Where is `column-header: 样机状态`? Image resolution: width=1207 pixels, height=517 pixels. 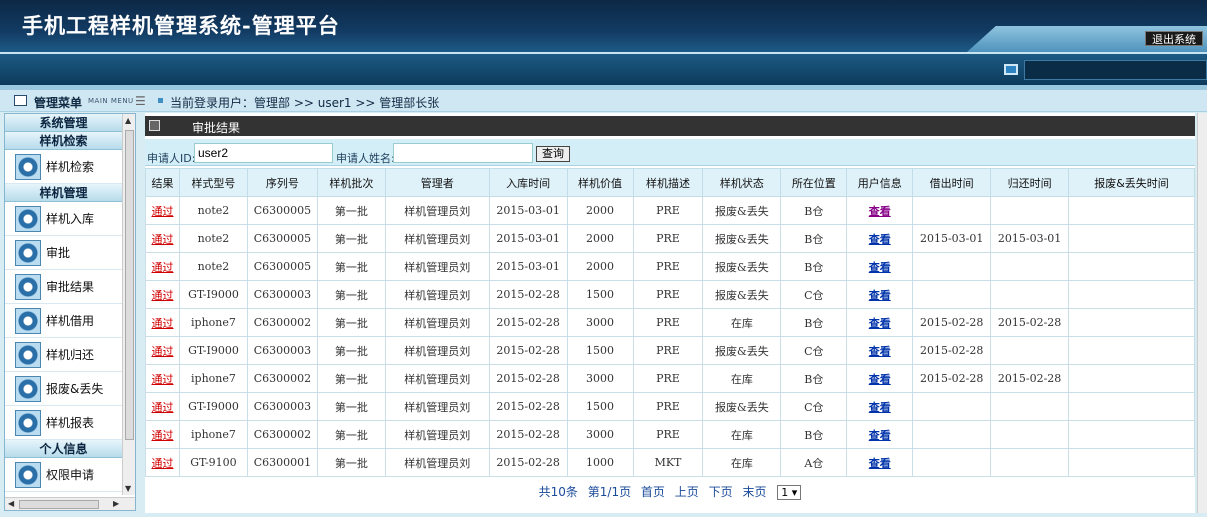
column-header: 样机状态 is located at coordinates (742, 182).